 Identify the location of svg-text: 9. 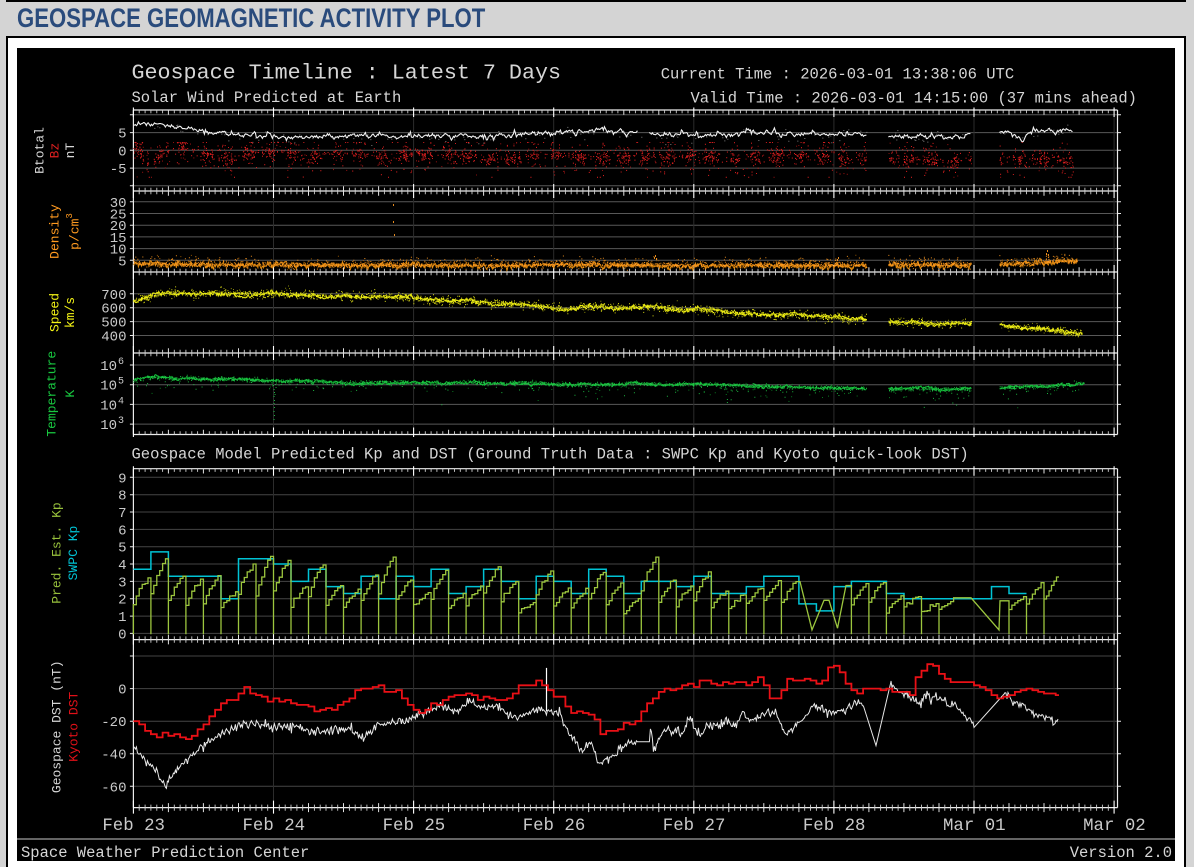
(122, 479).